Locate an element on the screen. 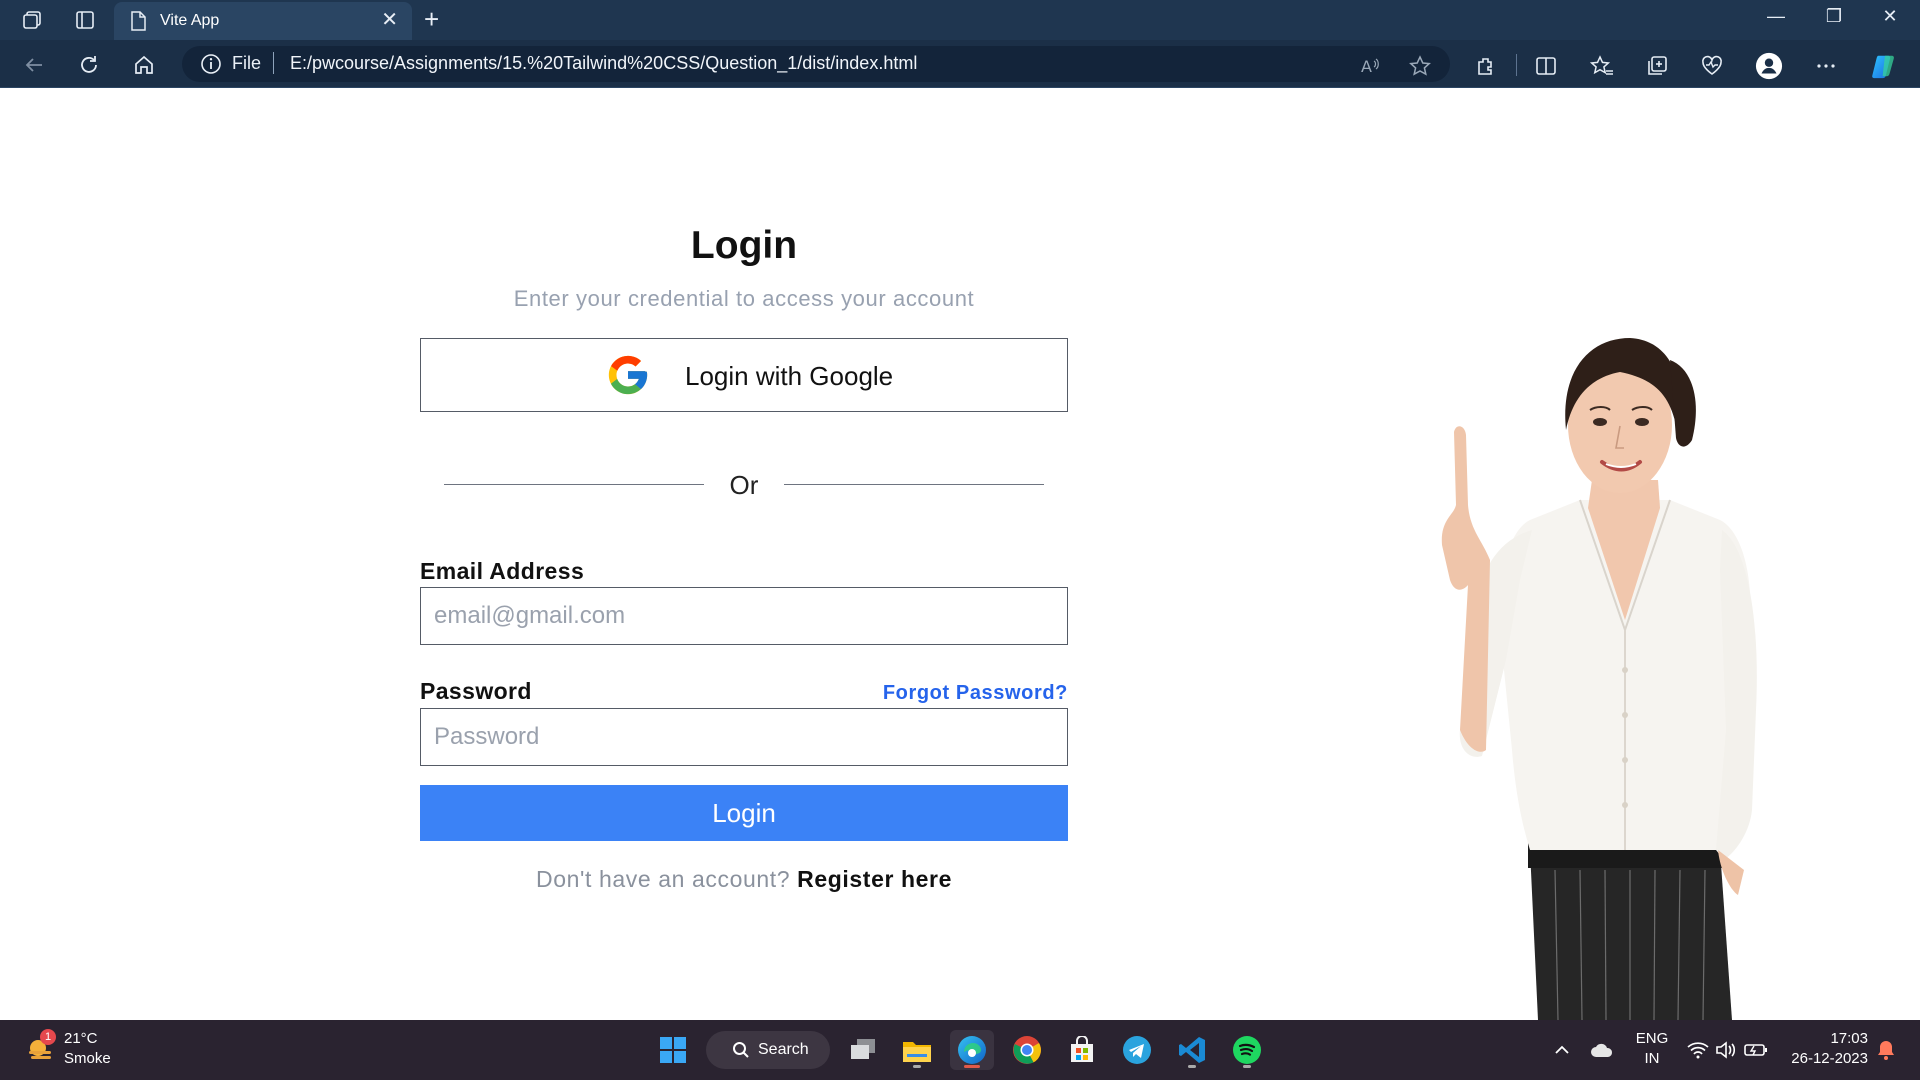 This screenshot has width=1920, height=1080. clock-date: 26-12-2023 is located at coordinates (1825, 1058).